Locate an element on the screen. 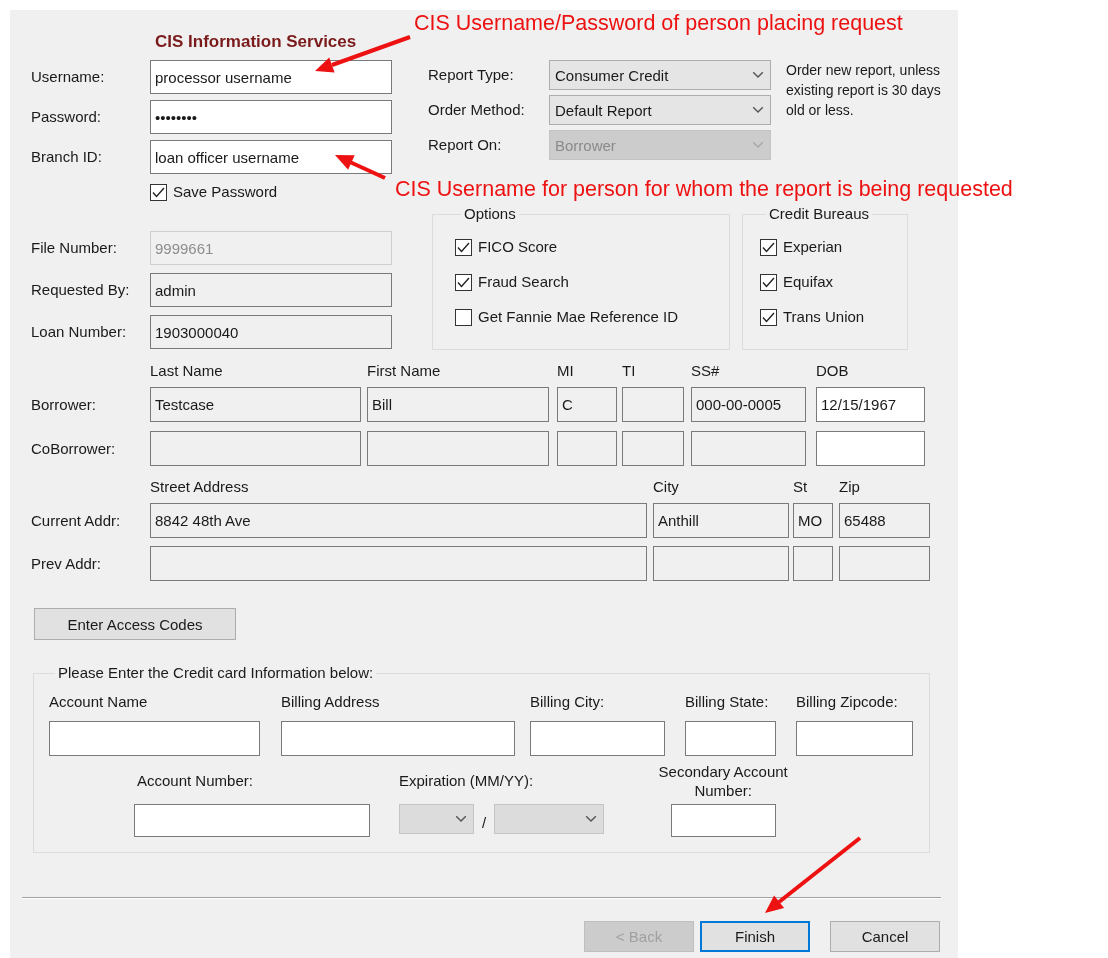 This screenshot has height=958, width=1108. dialog-button: Cancel is located at coordinates (885, 936).